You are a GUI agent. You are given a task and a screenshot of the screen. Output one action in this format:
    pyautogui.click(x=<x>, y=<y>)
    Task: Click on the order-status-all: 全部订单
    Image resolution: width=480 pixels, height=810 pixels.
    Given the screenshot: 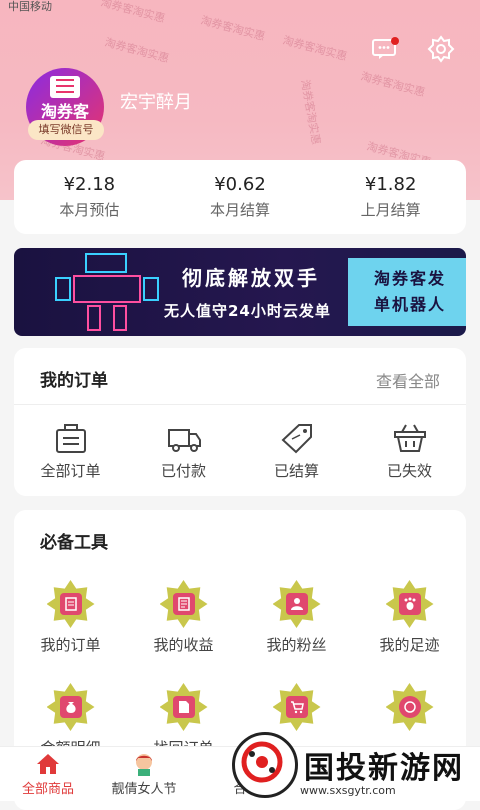 What is the action you would take?
    pyautogui.click(x=70, y=451)
    